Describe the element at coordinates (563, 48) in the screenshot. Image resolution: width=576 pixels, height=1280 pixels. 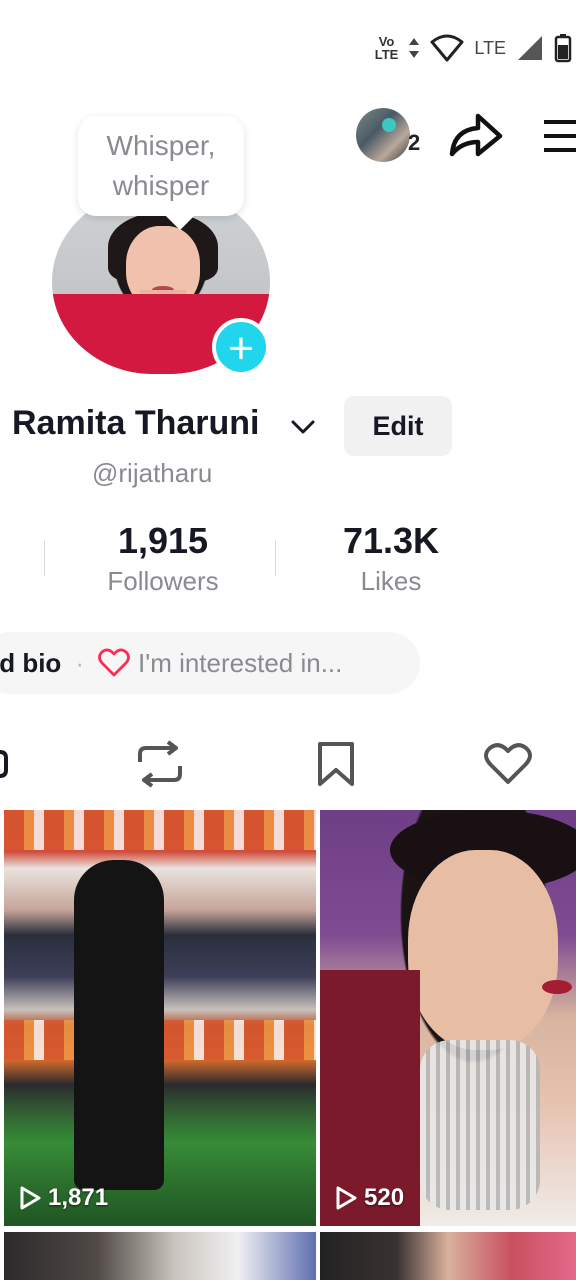
I see `battery-icon` at that location.